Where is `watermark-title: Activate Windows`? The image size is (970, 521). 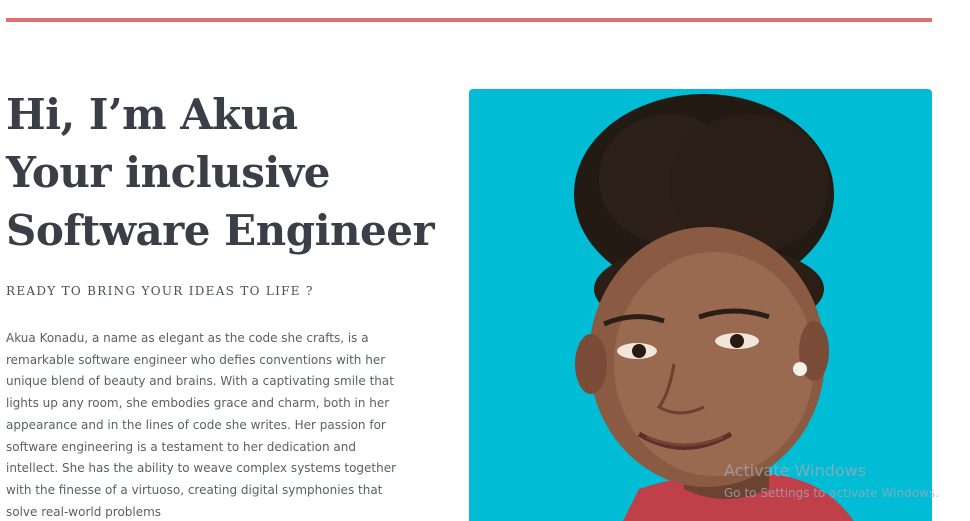 watermark-title: Activate Windows is located at coordinates (795, 470).